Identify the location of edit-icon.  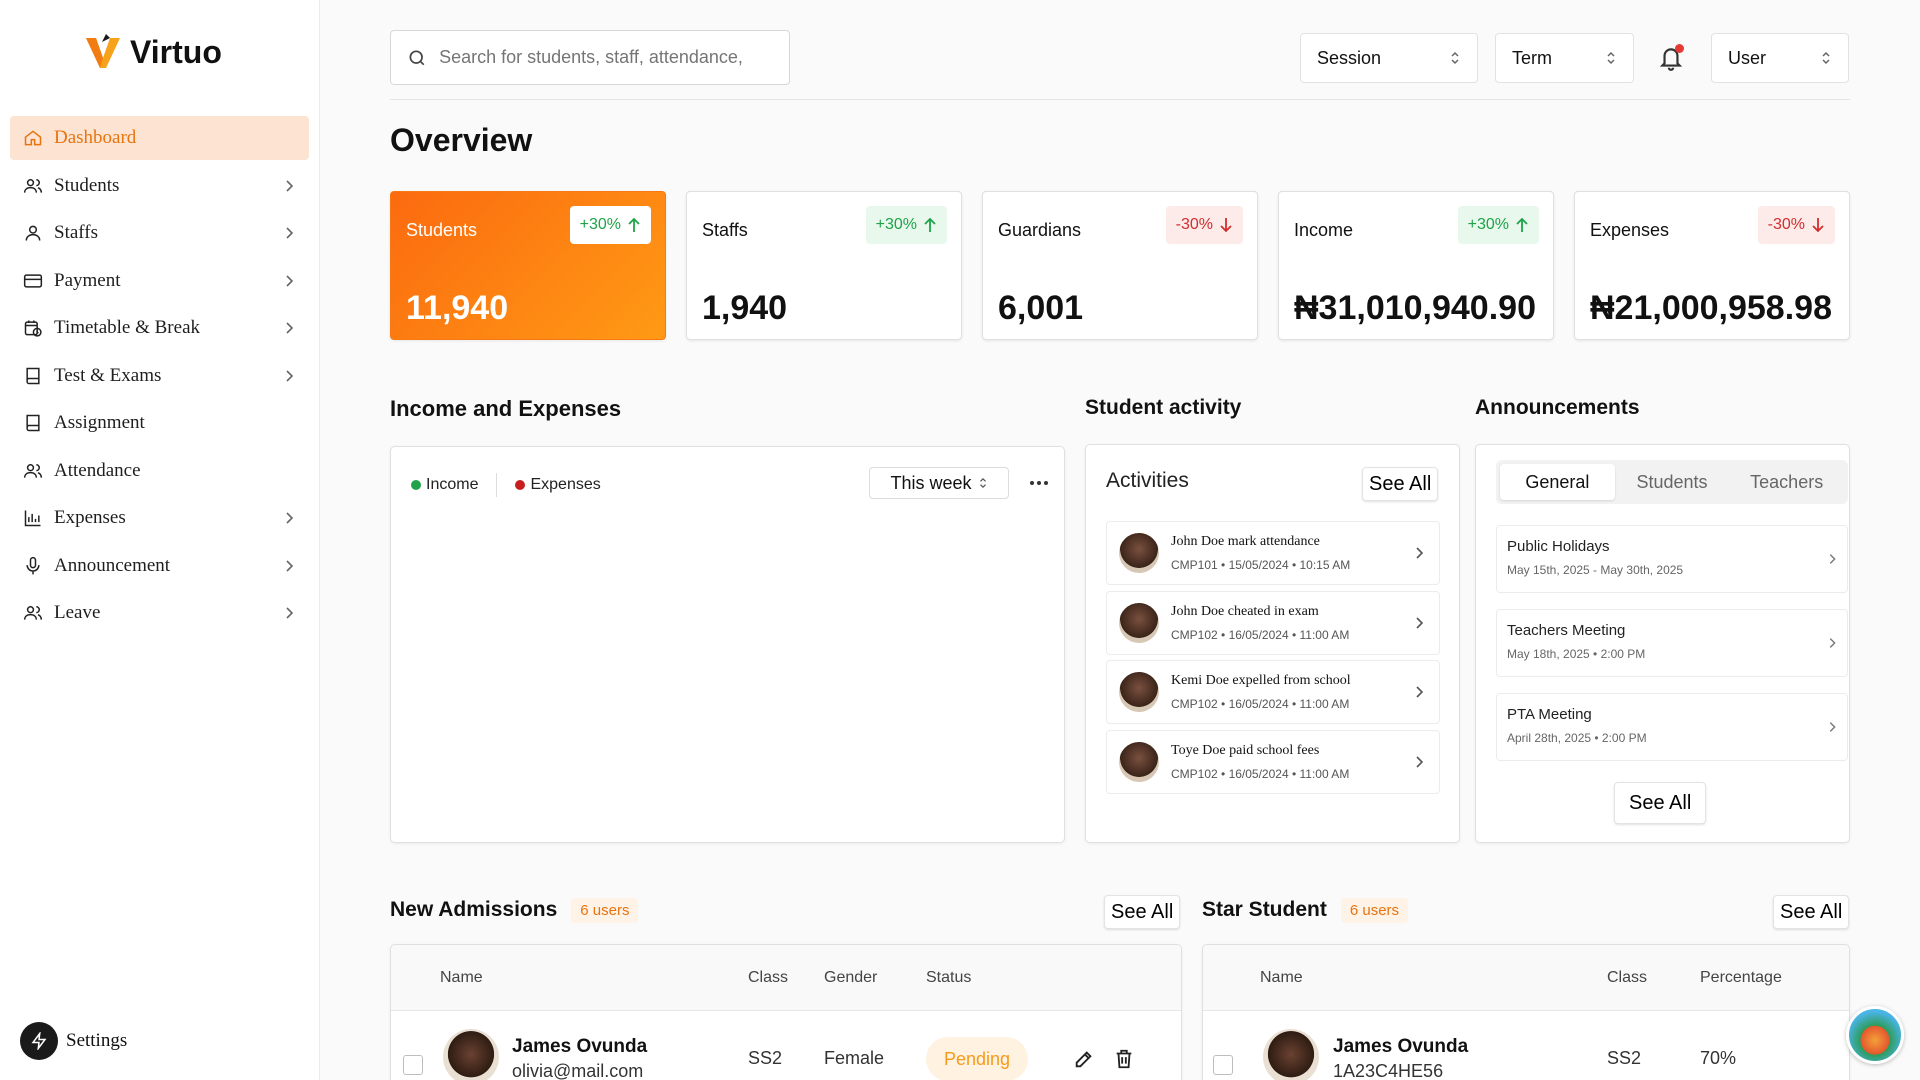
(1084, 1059).